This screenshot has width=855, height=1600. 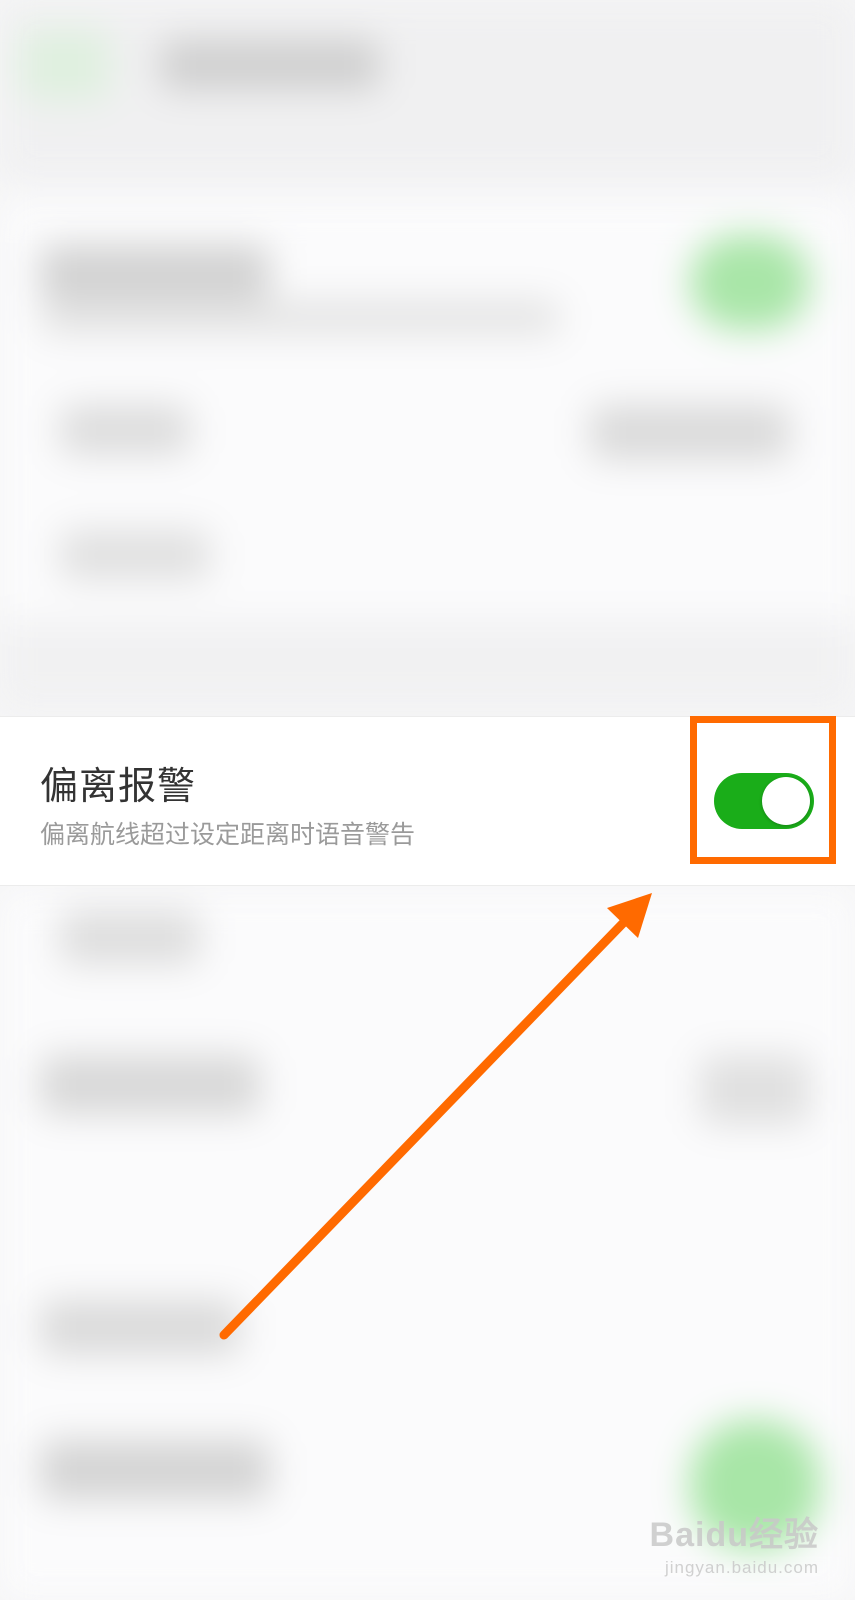 What do you see at coordinates (228, 834) in the screenshot?
I see `deviation-alarm-description: 偏离航线超过设定距离时语音警告` at bounding box center [228, 834].